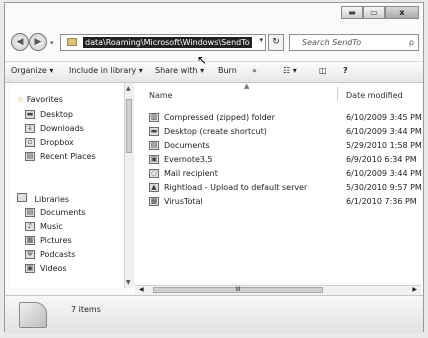 The height and width of the screenshot is (338, 428). Describe the element at coordinates (191, 173) in the screenshot. I see `file-name: Mail recipient` at that location.